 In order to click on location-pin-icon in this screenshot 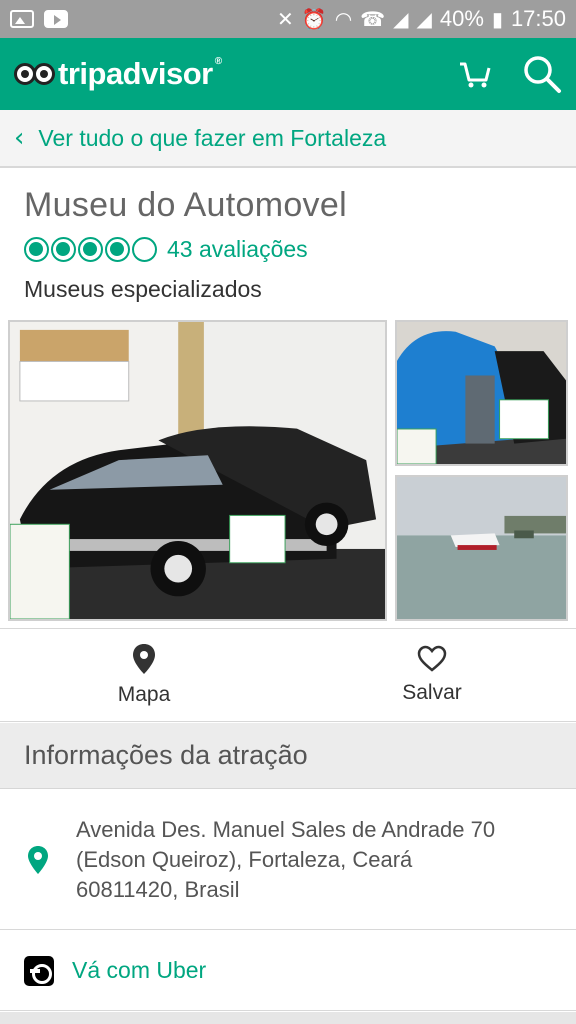, I will do `click(38, 859)`.